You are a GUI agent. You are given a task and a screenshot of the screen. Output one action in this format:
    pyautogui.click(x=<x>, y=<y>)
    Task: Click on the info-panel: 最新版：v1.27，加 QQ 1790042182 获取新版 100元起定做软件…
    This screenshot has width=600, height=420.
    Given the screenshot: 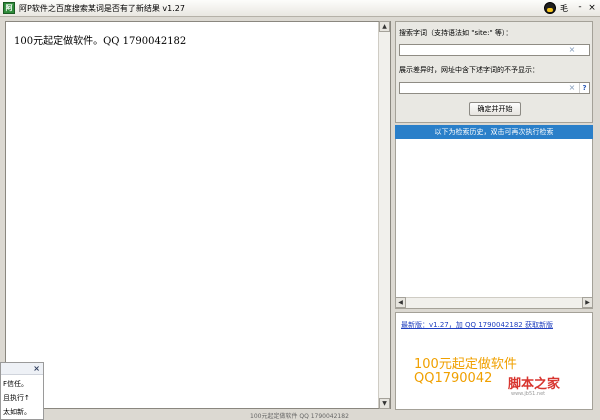 What is the action you would take?
    pyautogui.click(x=494, y=361)
    